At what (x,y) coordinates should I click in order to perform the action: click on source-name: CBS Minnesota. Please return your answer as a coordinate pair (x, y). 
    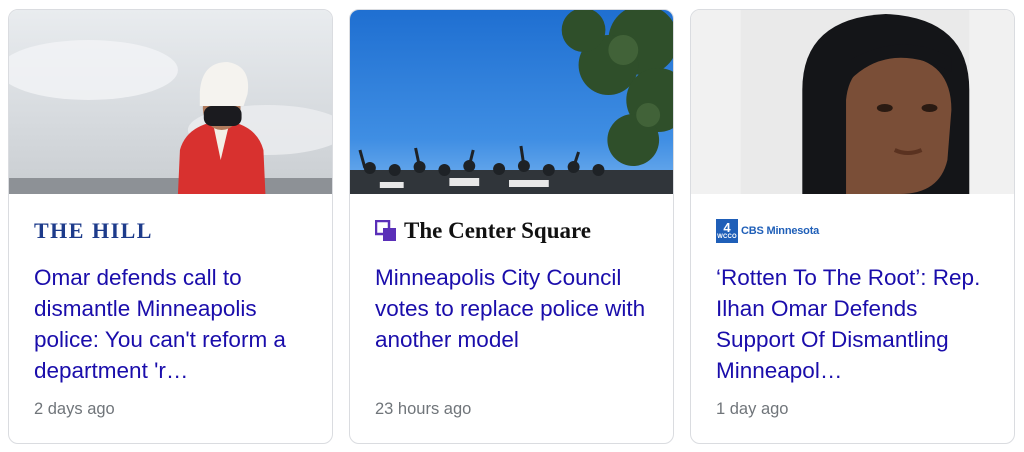
    Looking at the image, I should click on (780, 231).